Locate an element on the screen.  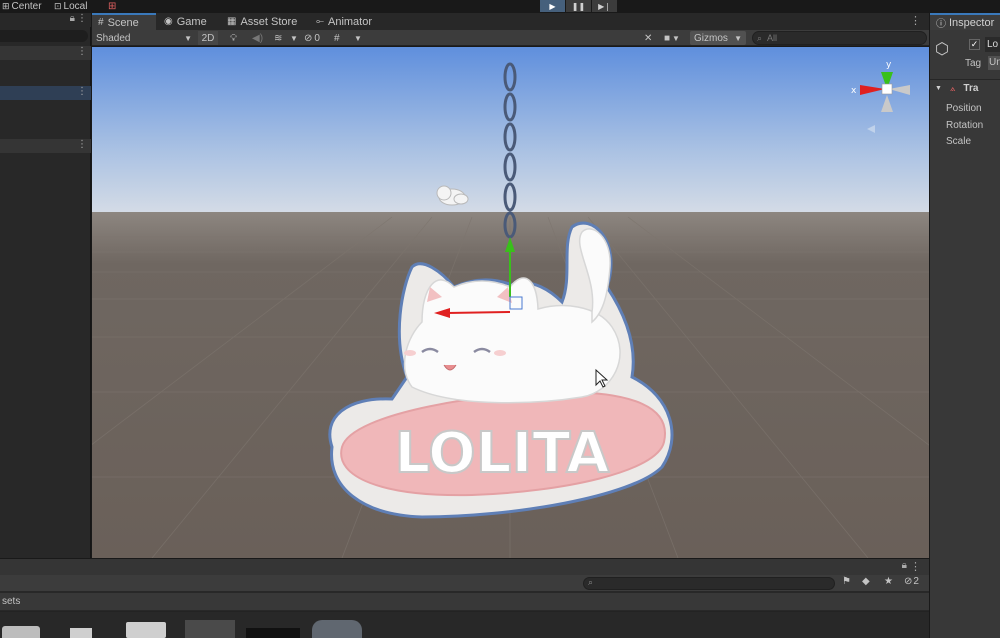
scale-label: Scale is located at coordinates (959, 141).